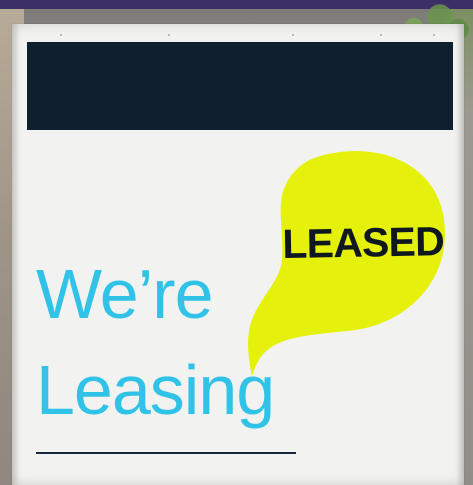  I want to click on headline-were: We’re, so click(125, 294).